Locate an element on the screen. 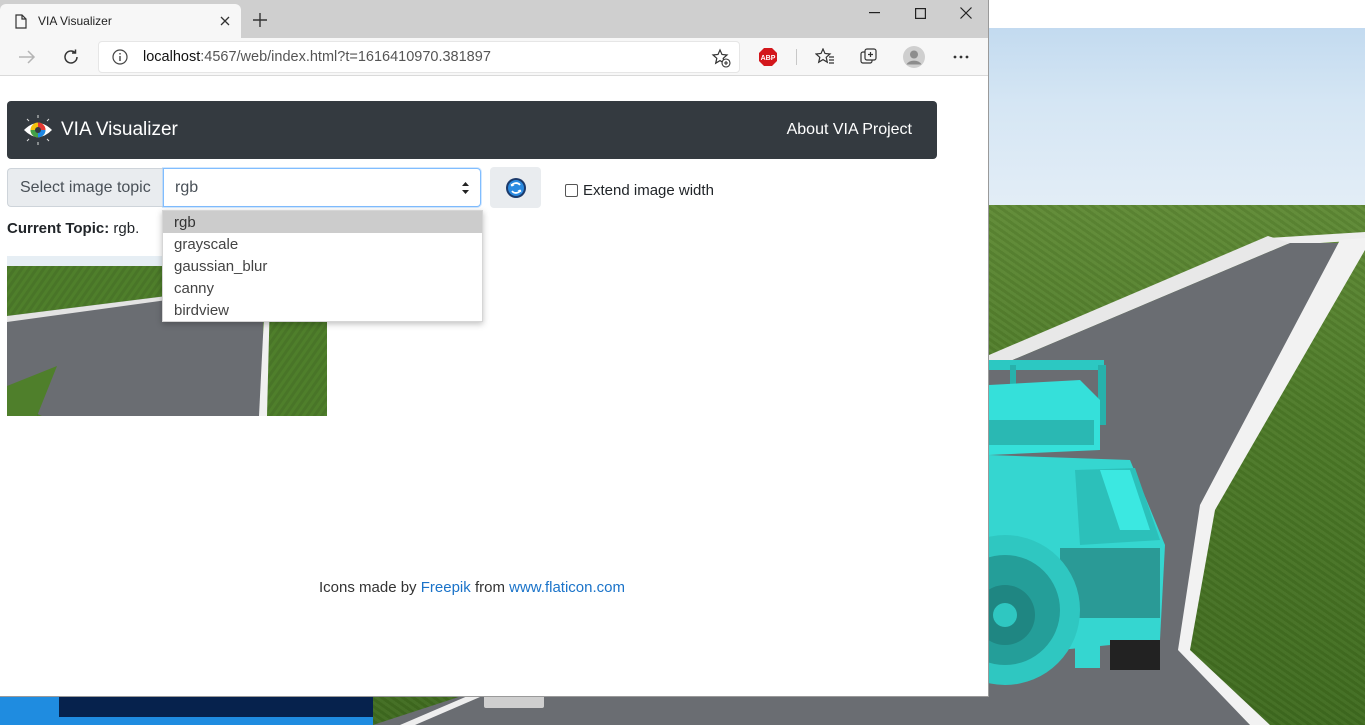 The image size is (1365, 725). topic-option-canny: canny is located at coordinates (322, 288).